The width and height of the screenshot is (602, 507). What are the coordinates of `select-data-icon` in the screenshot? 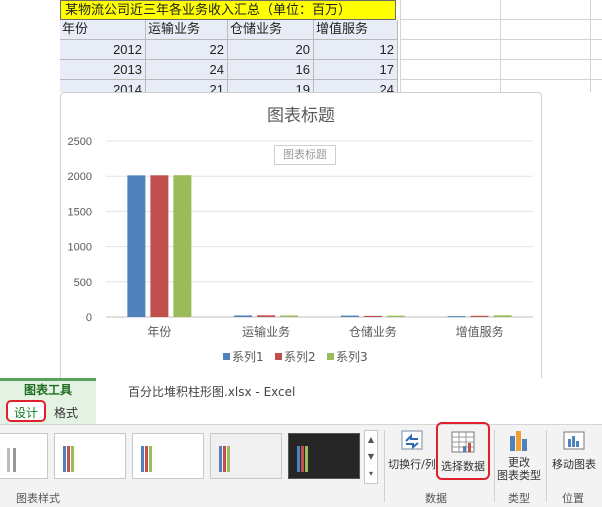 It's located at (463, 442).